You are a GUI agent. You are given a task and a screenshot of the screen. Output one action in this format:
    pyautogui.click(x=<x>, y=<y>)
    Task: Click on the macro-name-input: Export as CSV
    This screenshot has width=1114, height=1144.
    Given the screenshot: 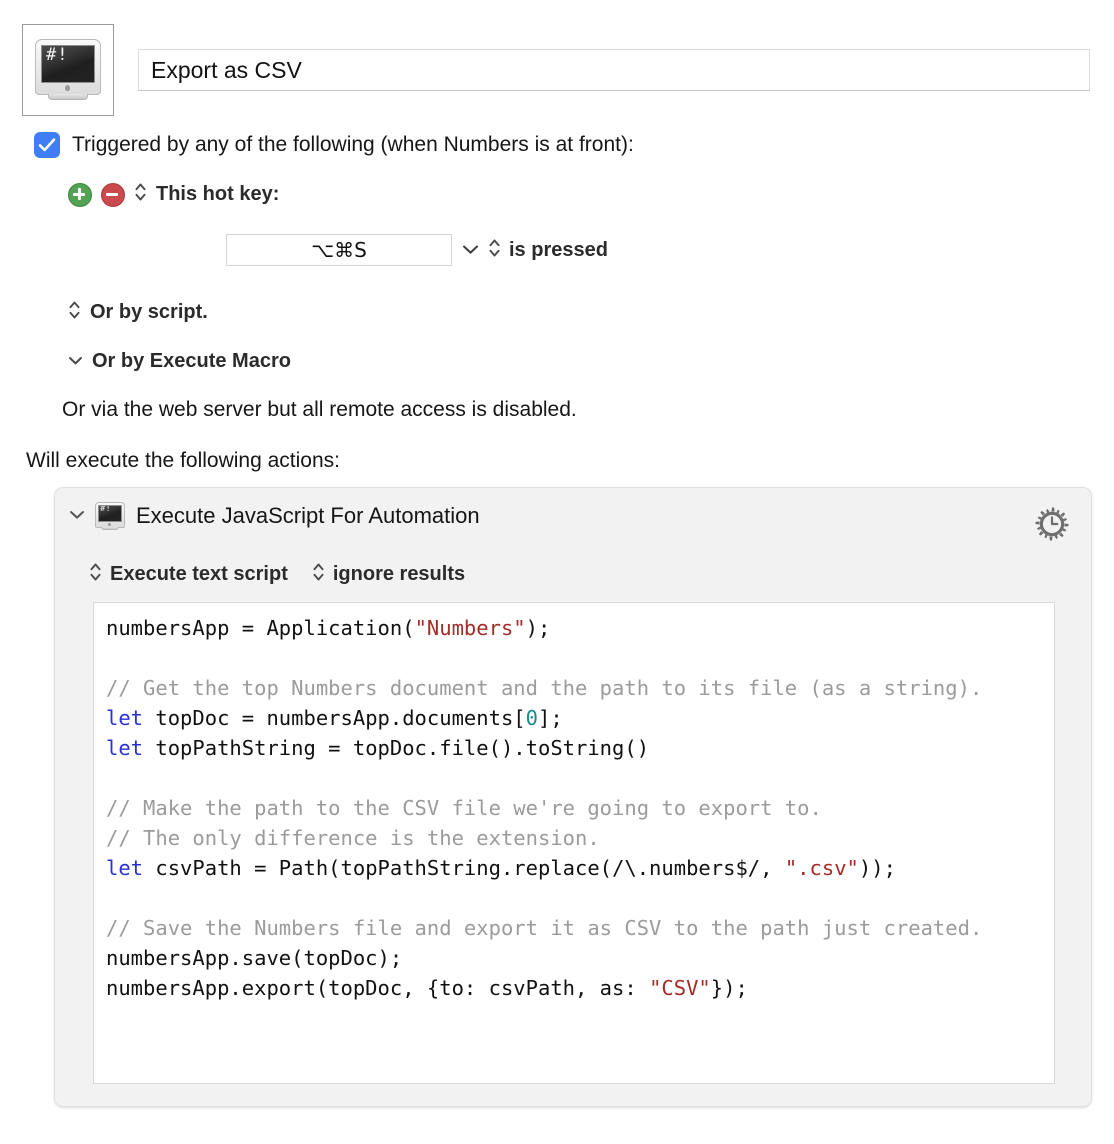 What is the action you would take?
    pyautogui.click(x=614, y=70)
    